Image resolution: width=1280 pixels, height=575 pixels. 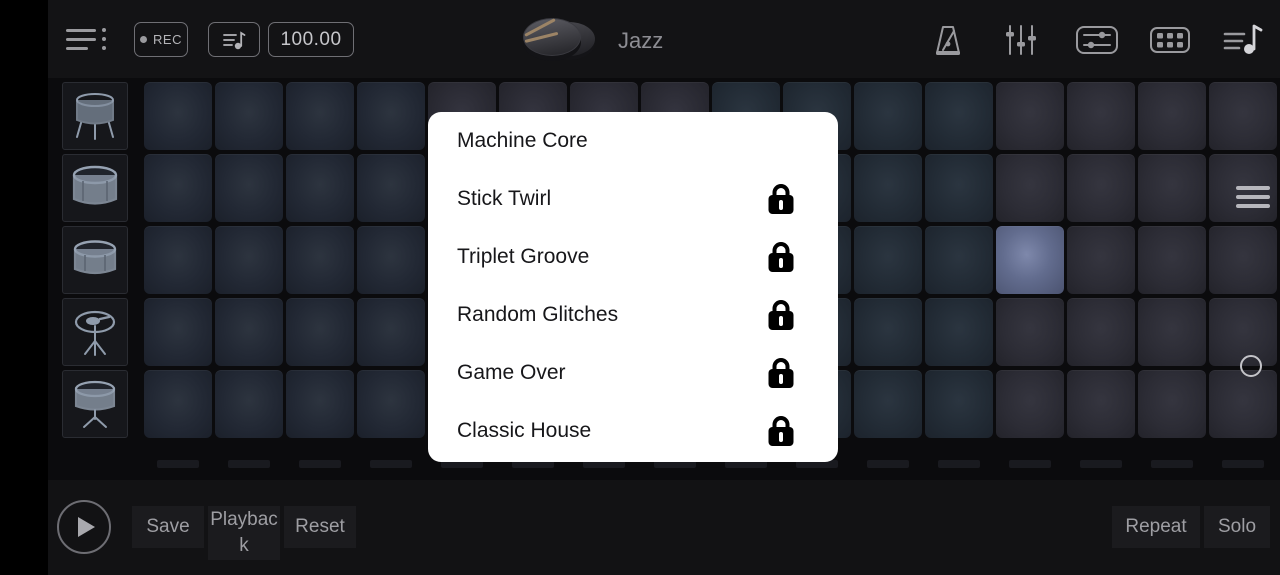 I want to click on pattern-label: Classic House, so click(x=524, y=430).